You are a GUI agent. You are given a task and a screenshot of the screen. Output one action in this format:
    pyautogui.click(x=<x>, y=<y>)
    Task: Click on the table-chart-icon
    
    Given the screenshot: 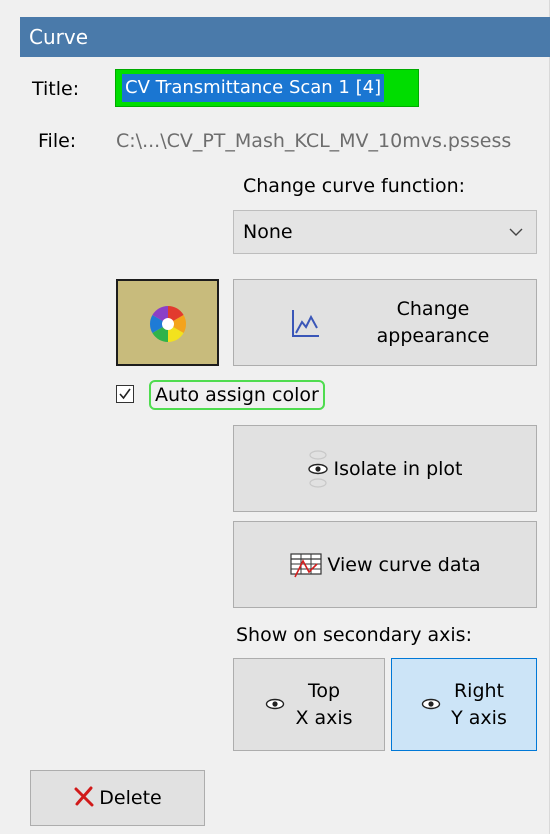 What is the action you would take?
    pyautogui.click(x=306, y=565)
    